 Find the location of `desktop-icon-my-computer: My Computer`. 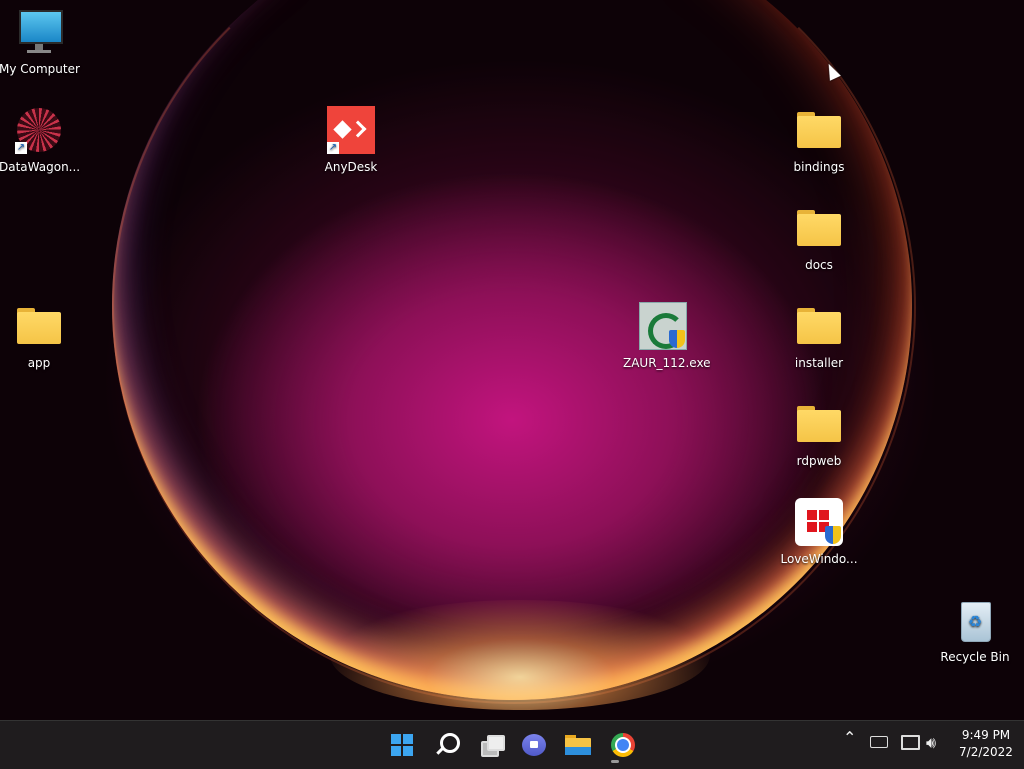

desktop-icon-my-computer: My Computer is located at coordinates (40, 42).